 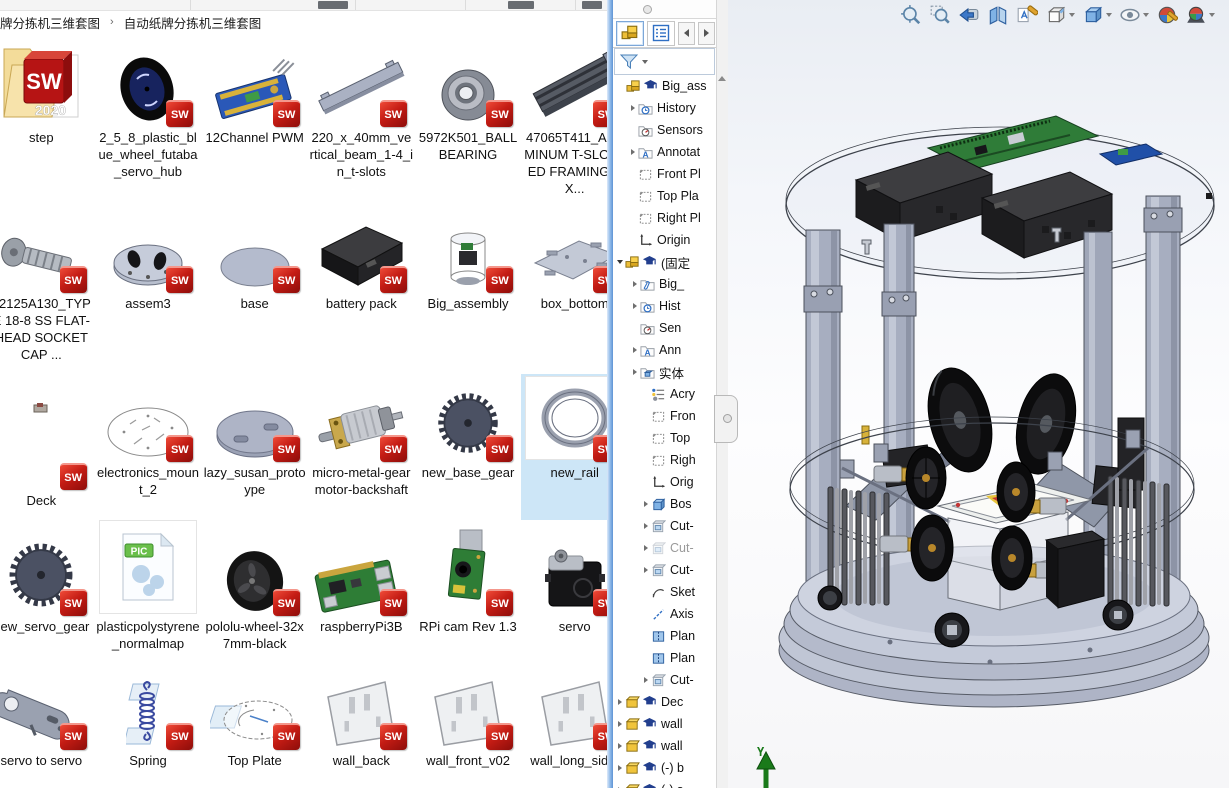 What do you see at coordinates (664, 86) in the screenshot?
I see `tree-item-root-assembly: Big_ass` at bounding box center [664, 86].